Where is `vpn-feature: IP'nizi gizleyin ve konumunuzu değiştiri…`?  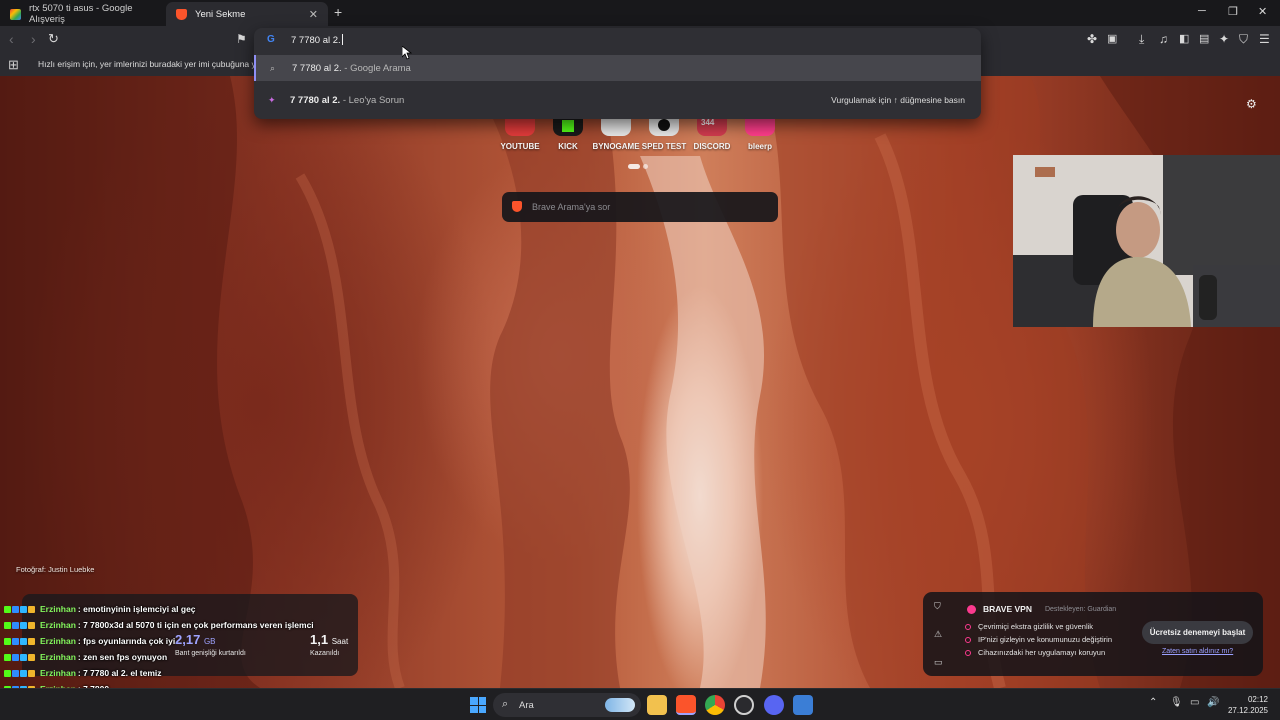 vpn-feature: IP'nizi gizleyin ve konumunuzu değiştiri… is located at coordinates (1038, 639).